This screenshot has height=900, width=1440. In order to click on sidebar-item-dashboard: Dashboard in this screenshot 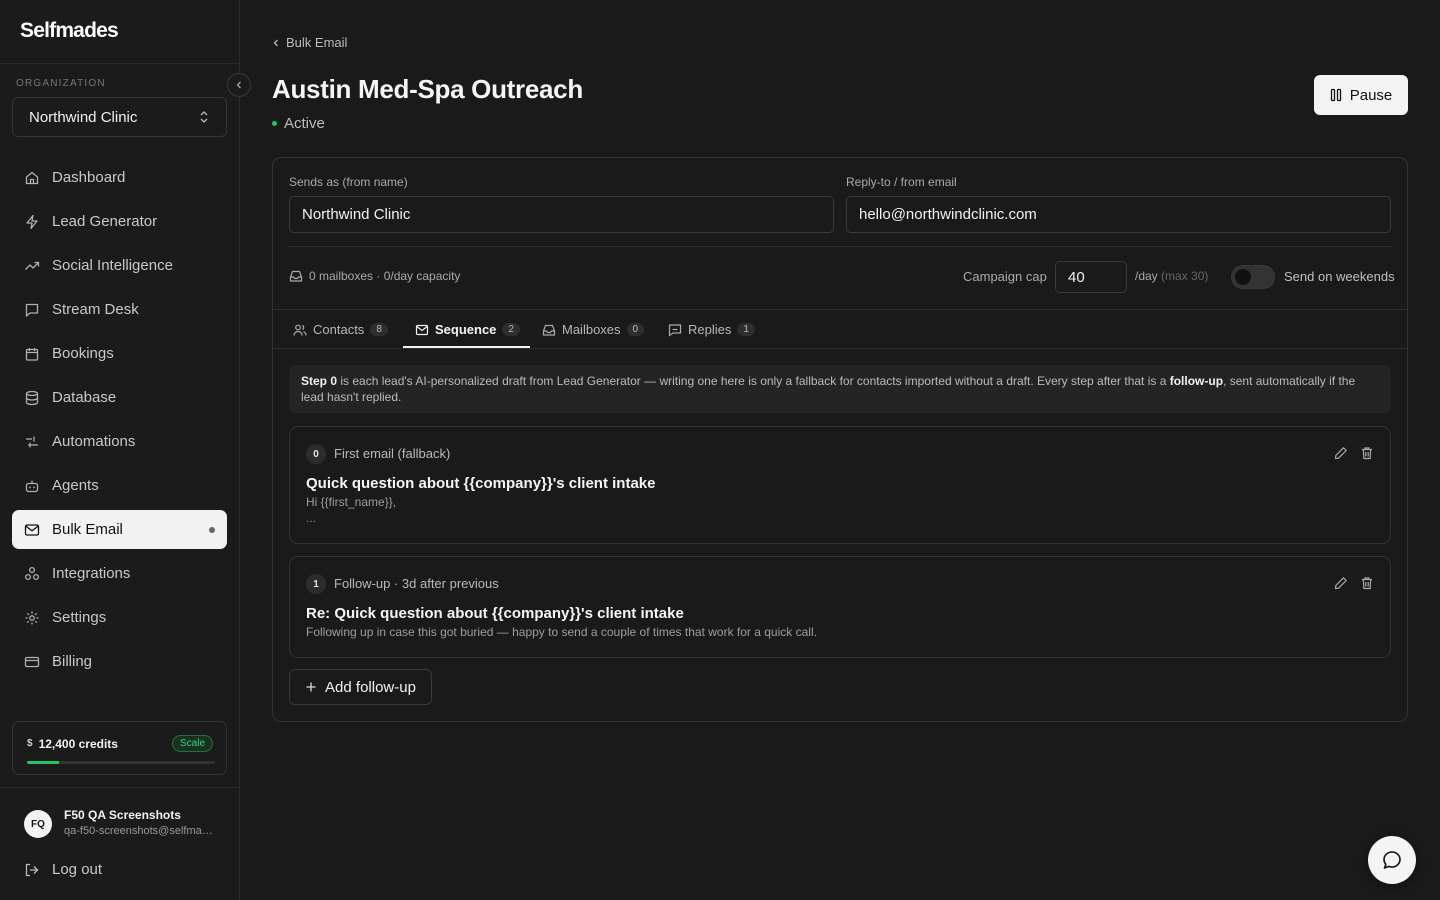, I will do `click(119, 177)`.